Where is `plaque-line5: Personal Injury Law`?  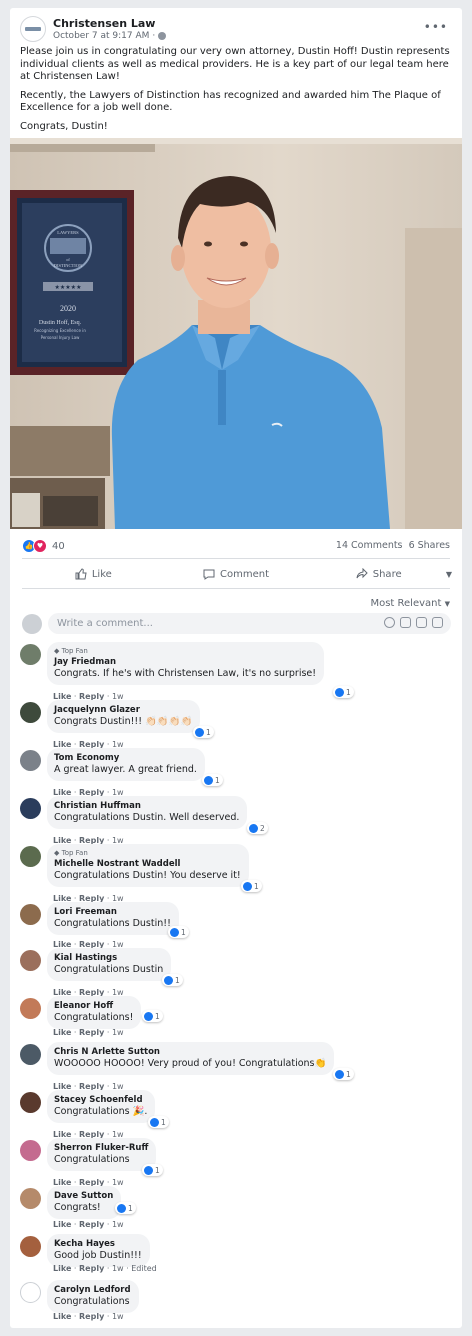 plaque-line5: Personal Injury Law is located at coordinates (61, 337).